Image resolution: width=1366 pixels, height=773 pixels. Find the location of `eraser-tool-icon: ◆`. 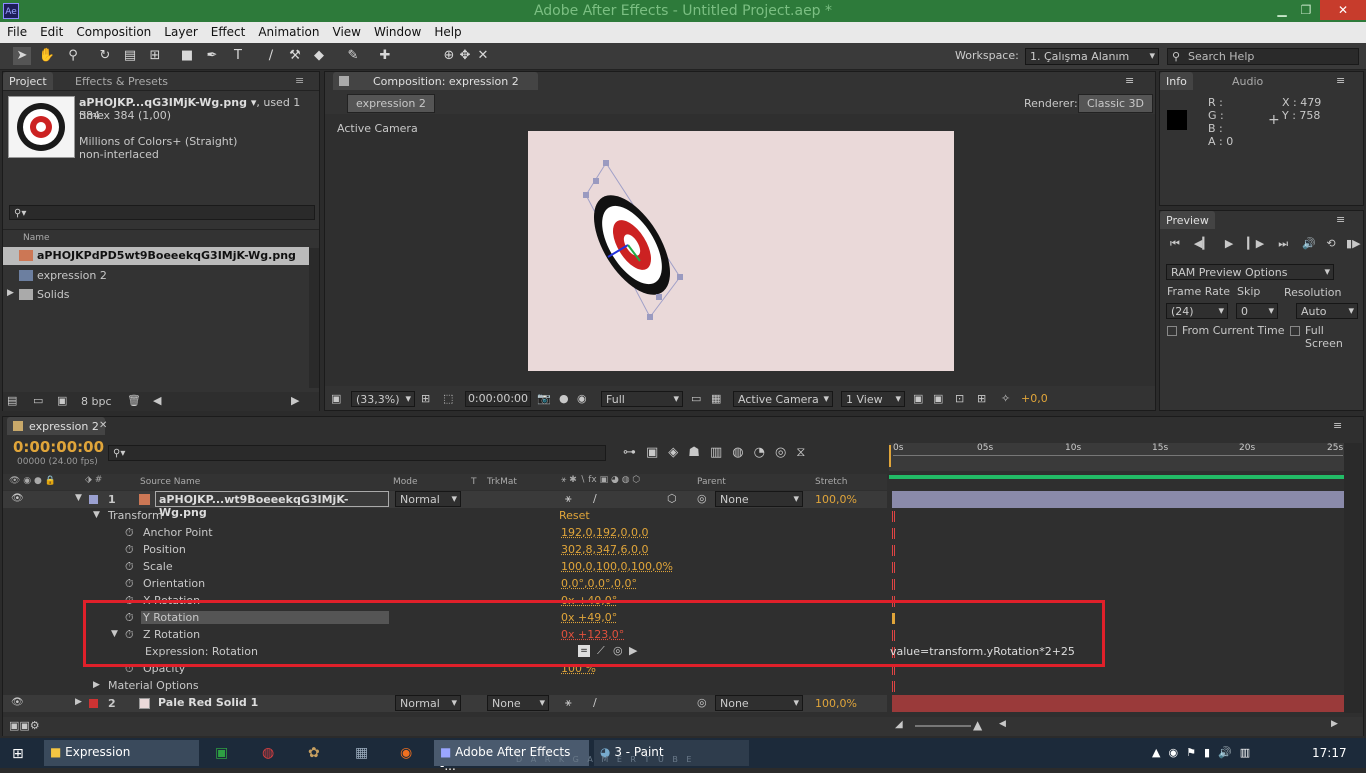

eraser-tool-icon: ◆ is located at coordinates (319, 56).